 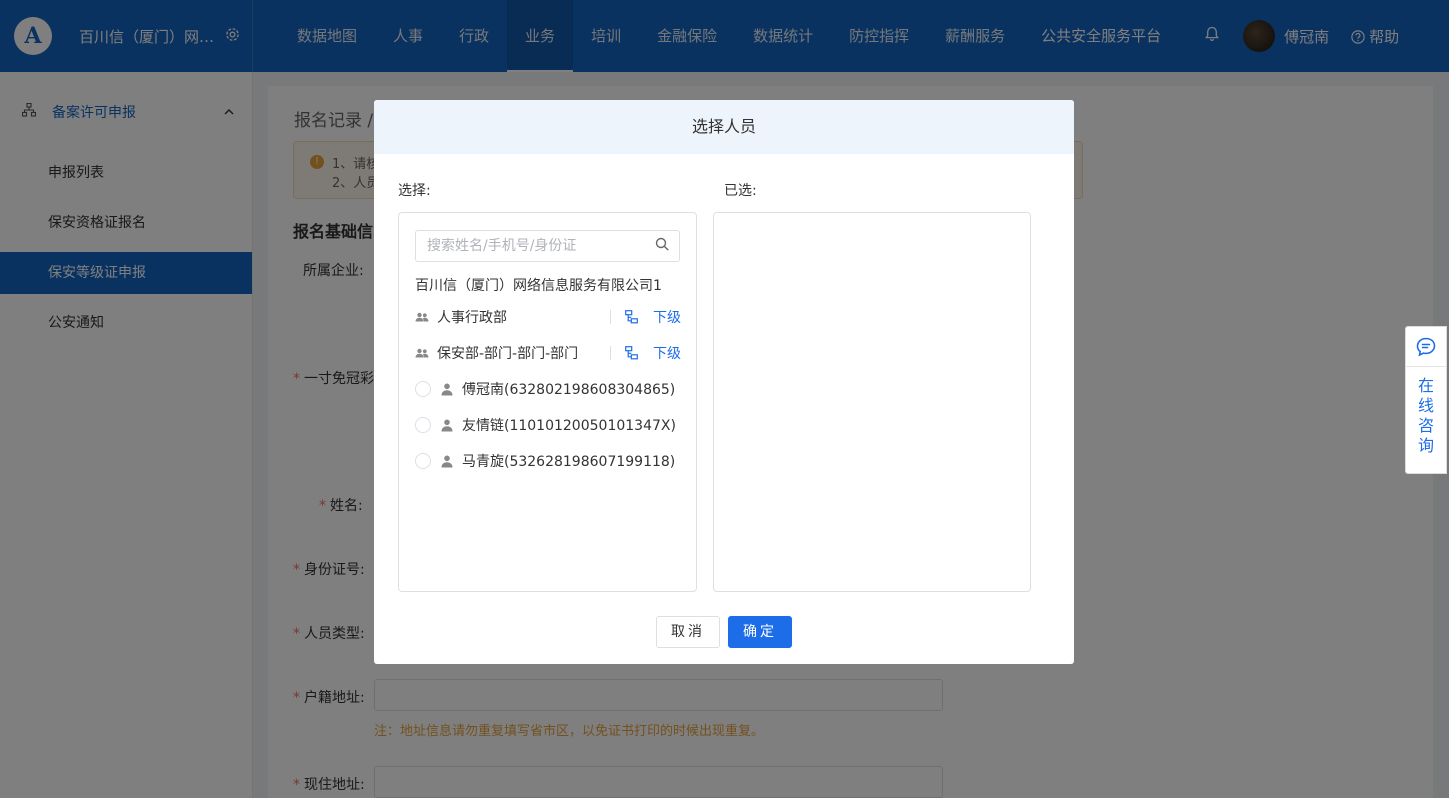 I want to click on select-pane-label: 选择:, so click(x=414, y=191).